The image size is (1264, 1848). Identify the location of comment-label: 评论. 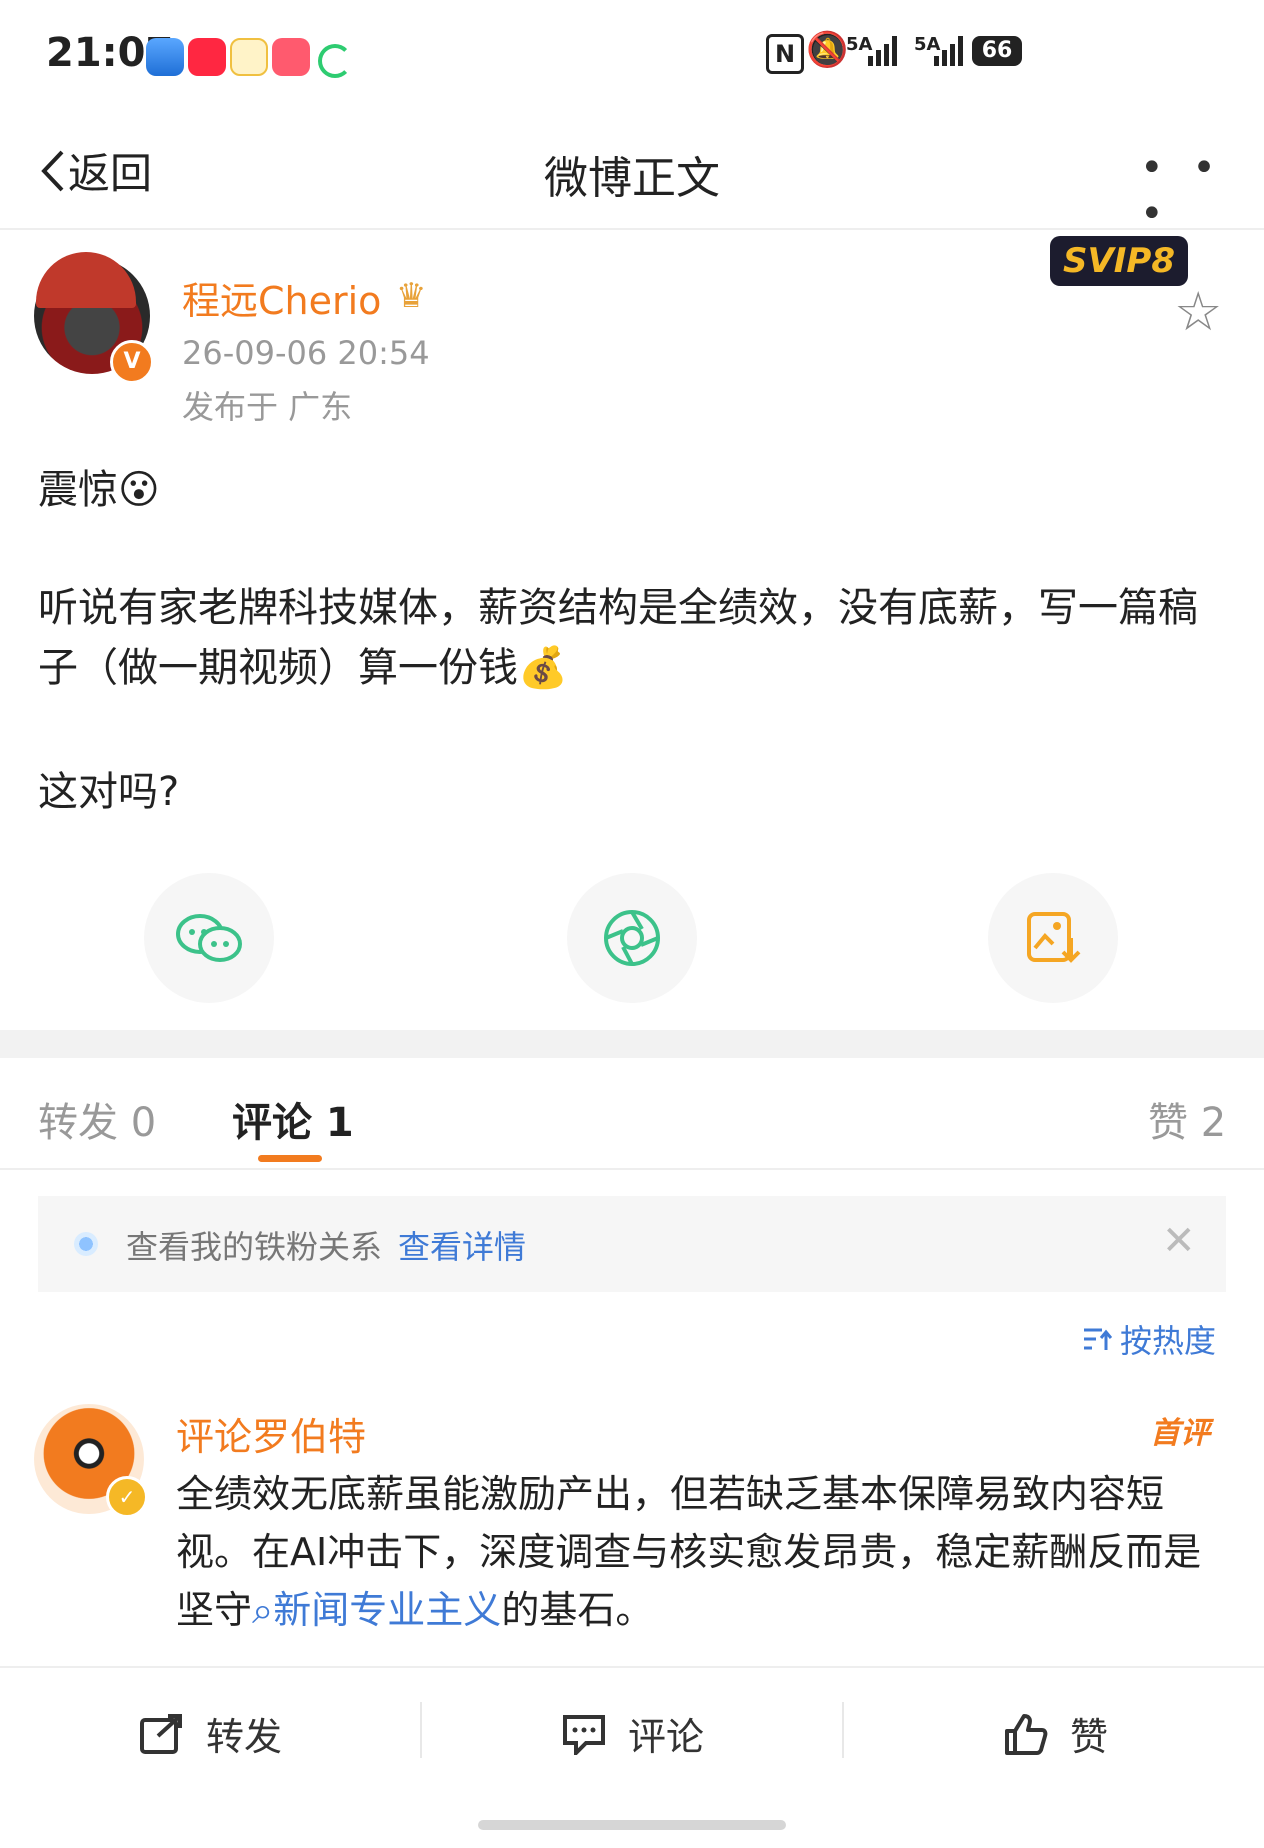
(666, 1737).